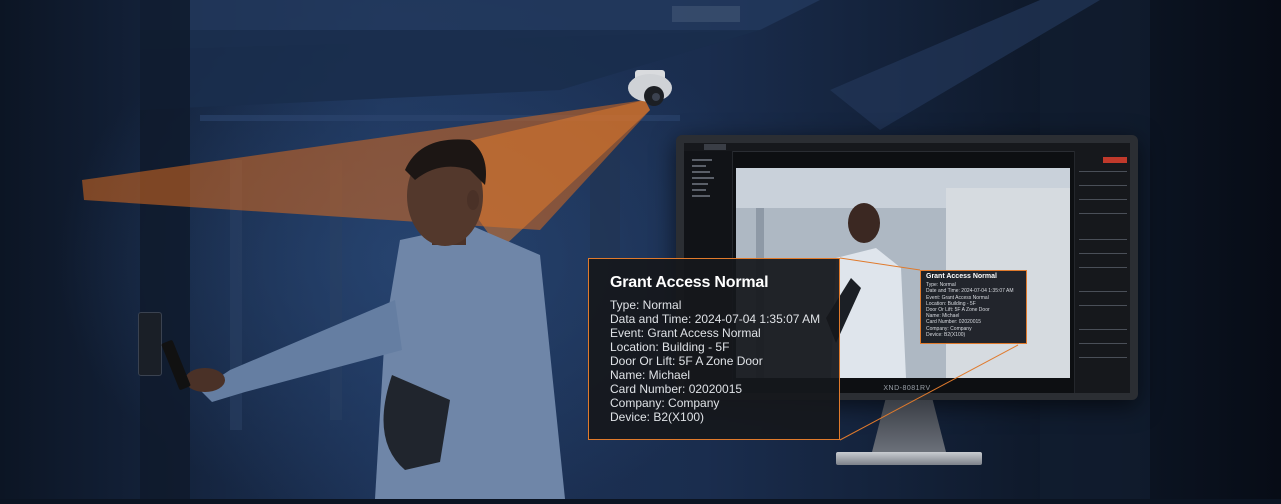  Describe the element at coordinates (961, 276) in the screenshot. I see `mini-popup-title: Grant Access Normal` at that location.